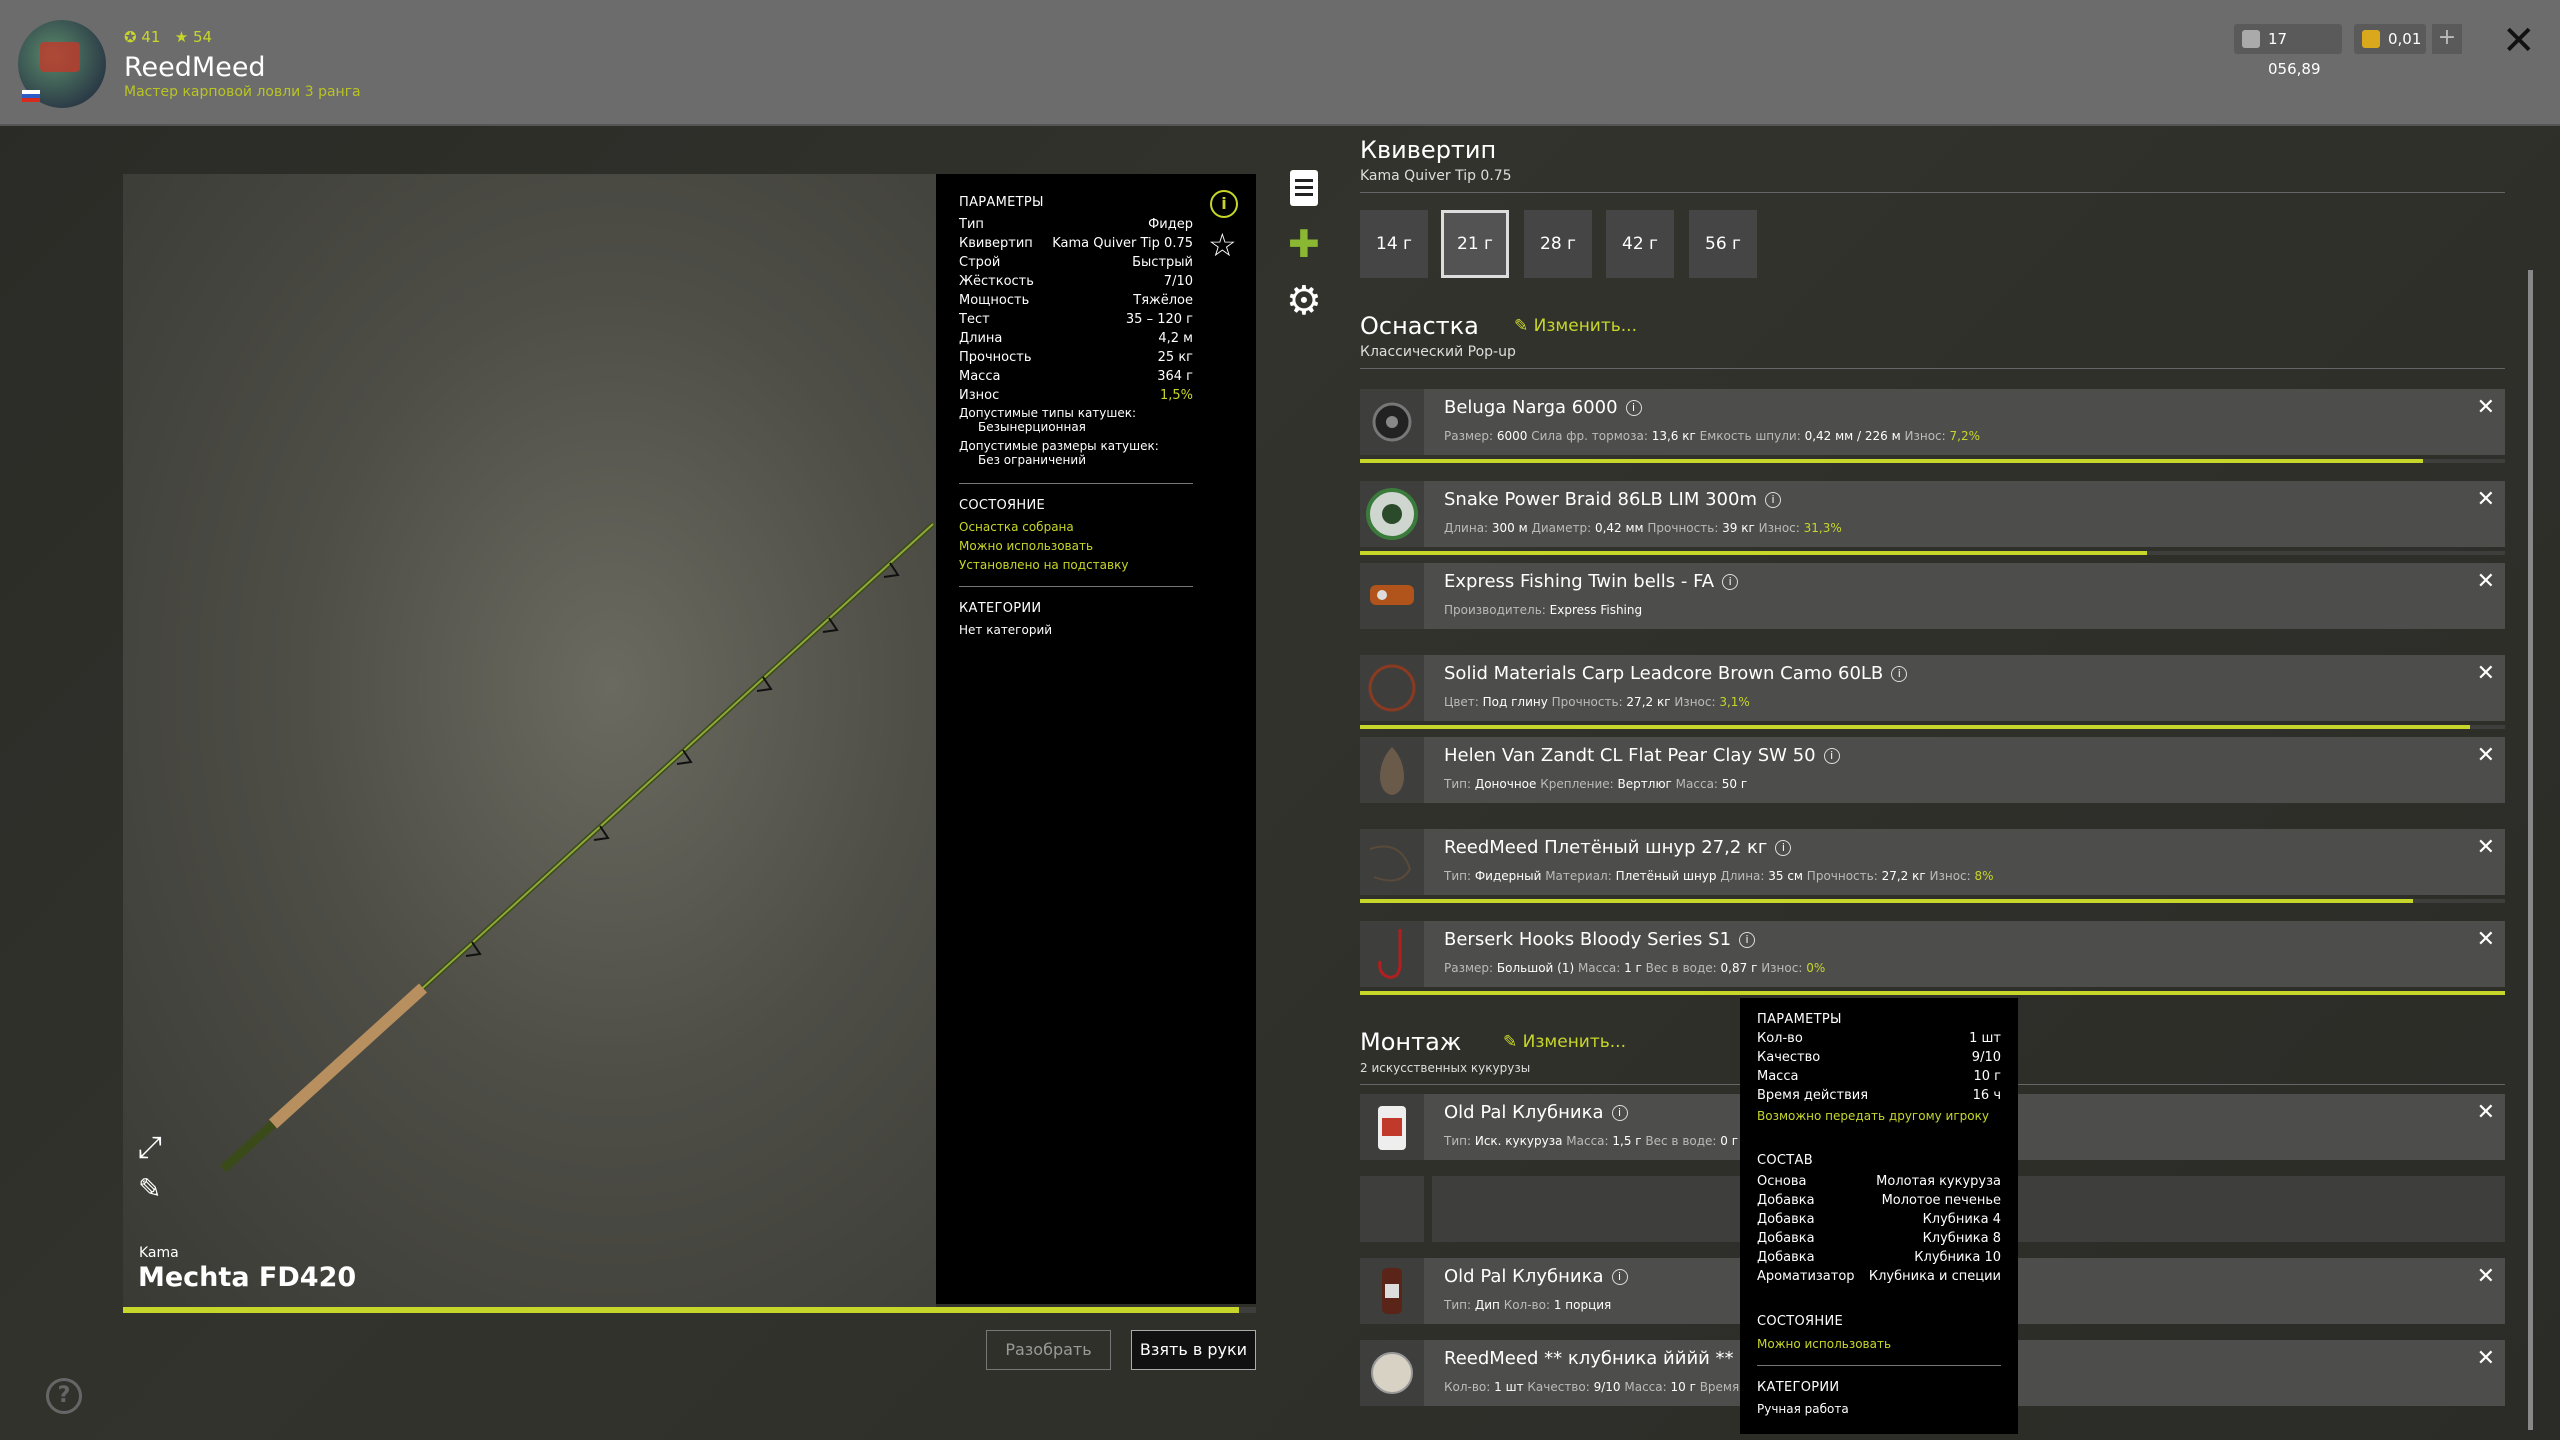 The image size is (2560, 1440). I want to click on add-currency-button: +, so click(2447, 39).